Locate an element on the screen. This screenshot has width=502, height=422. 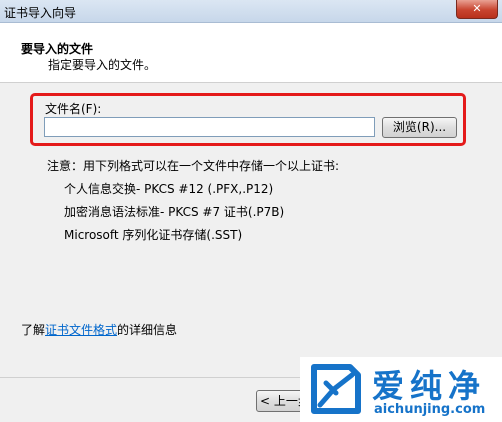
format-note: 注意：用下列格式可以在一个文件中存储一个以上证书: is located at coordinates (193, 166).